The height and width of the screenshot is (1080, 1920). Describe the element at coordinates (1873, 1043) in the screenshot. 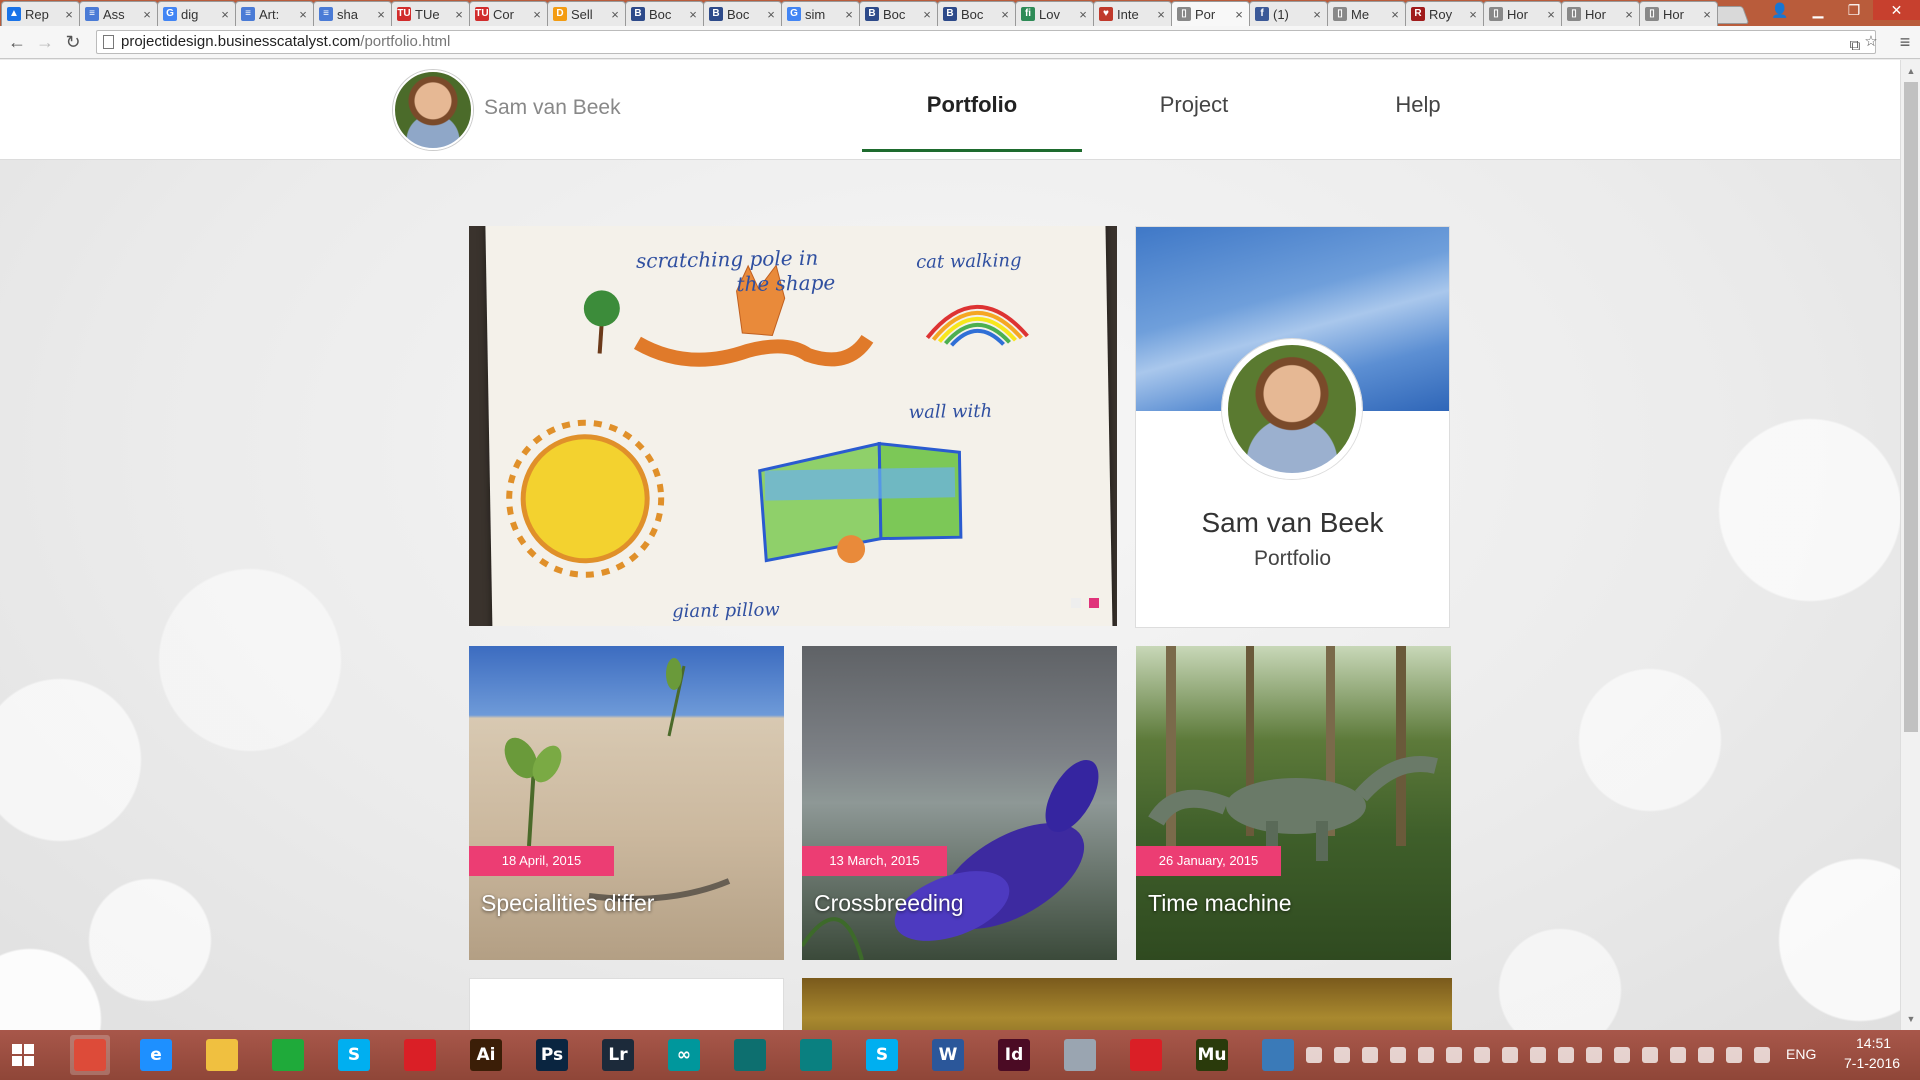

I see `clock-time: 14:51` at that location.